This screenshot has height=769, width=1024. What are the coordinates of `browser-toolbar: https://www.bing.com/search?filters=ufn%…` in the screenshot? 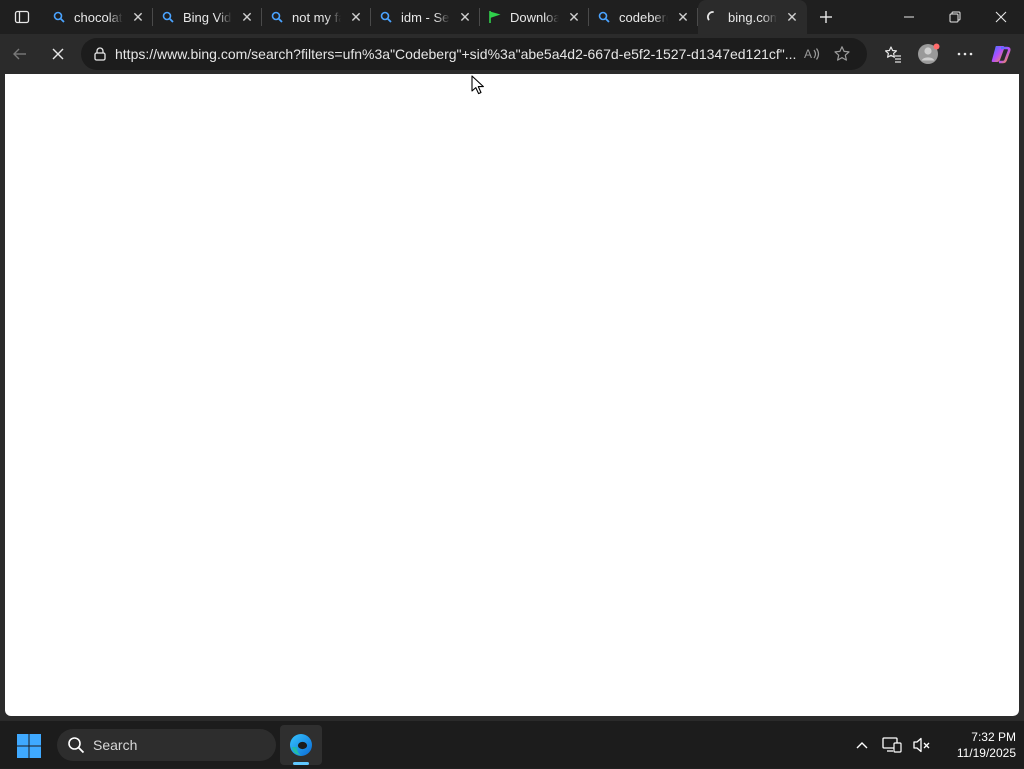 It's located at (512, 54).